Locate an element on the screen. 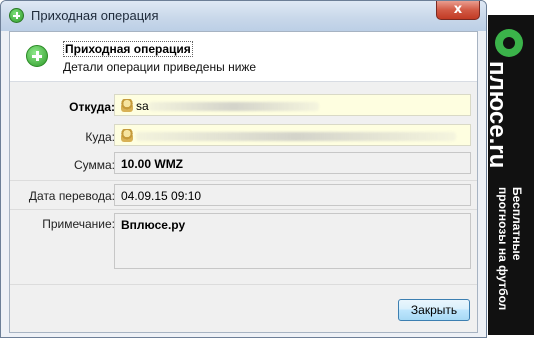 This screenshot has height=338, width=537. sum-field: 10.00 WMZ is located at coordinates (292, 163).